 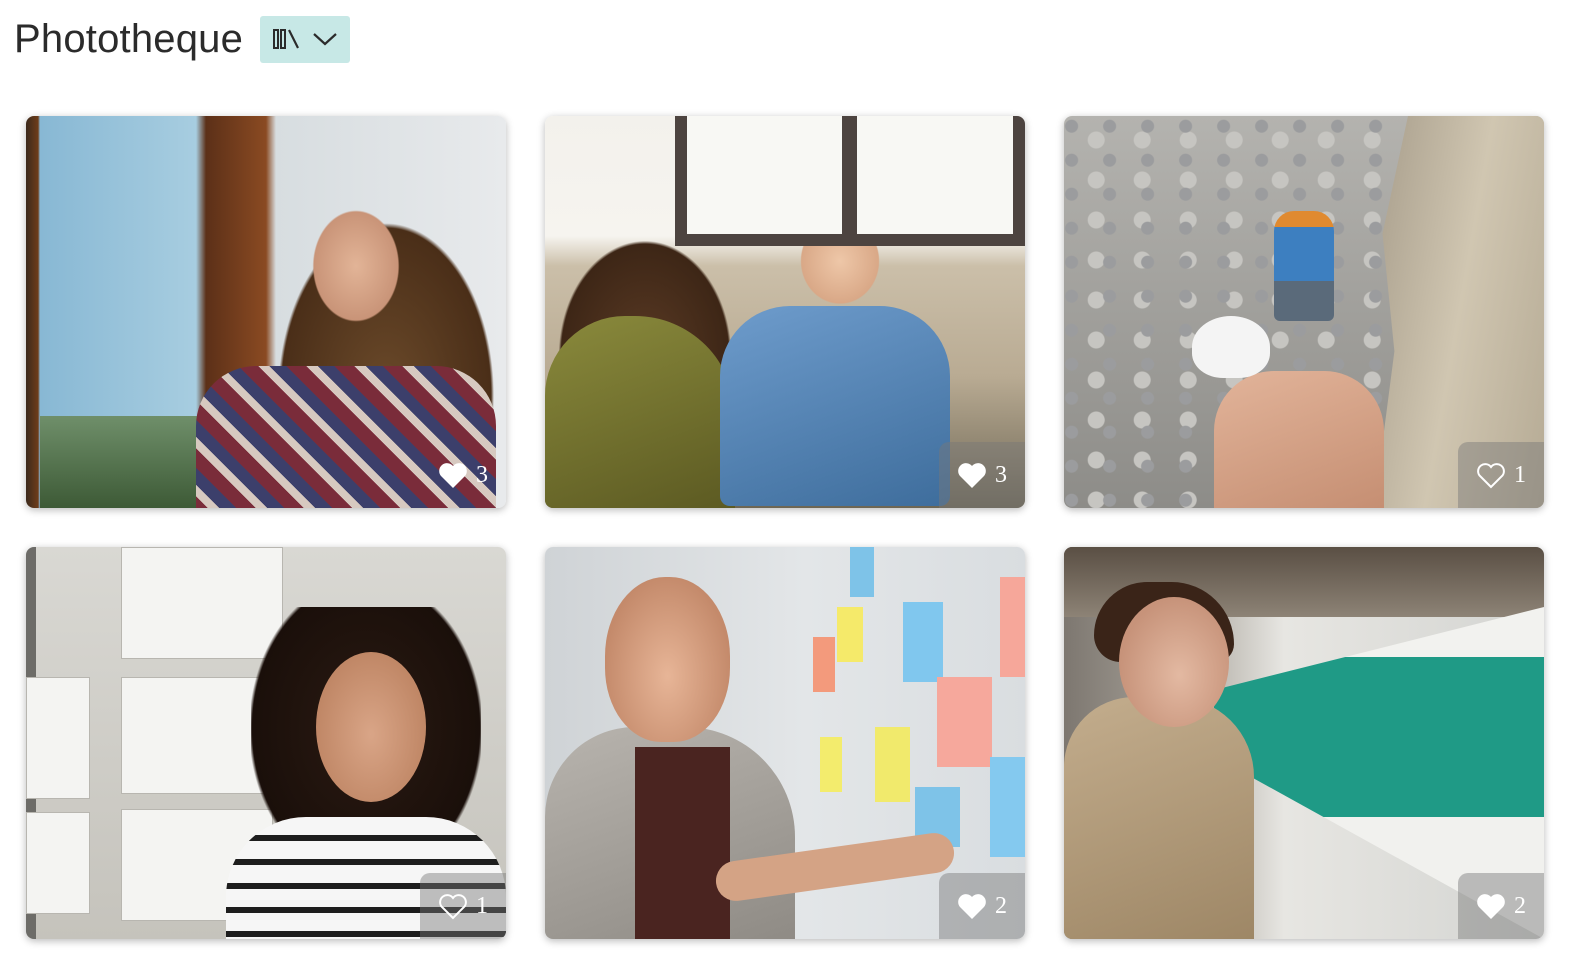 I want to click on chevron-down-icon, so click(x=325, y=39).